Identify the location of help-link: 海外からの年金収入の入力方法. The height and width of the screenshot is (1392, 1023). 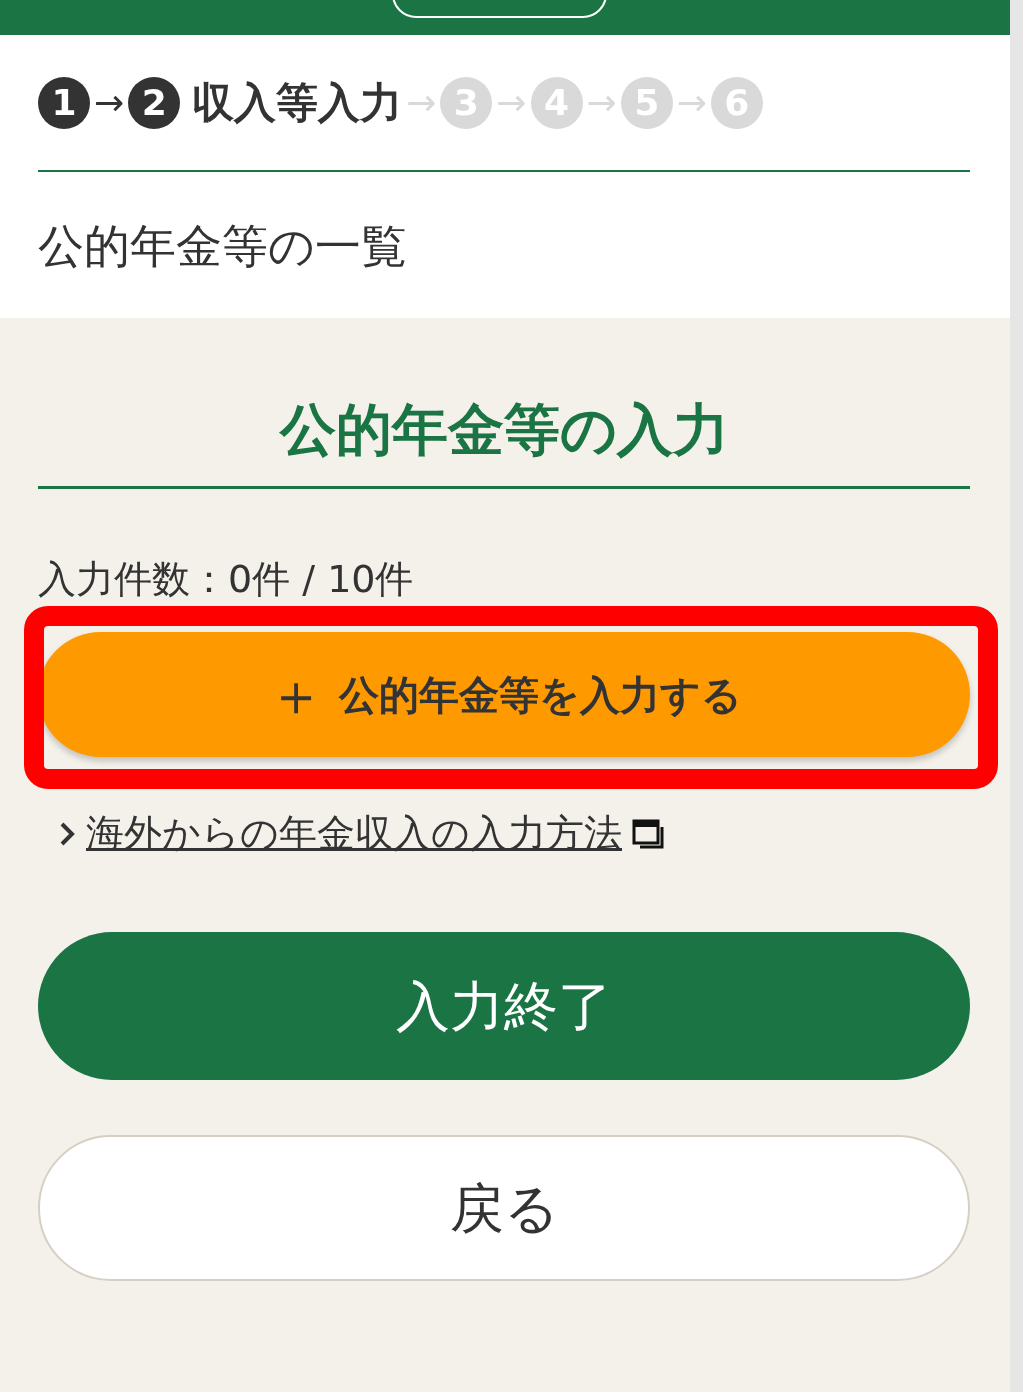
(354, 833).